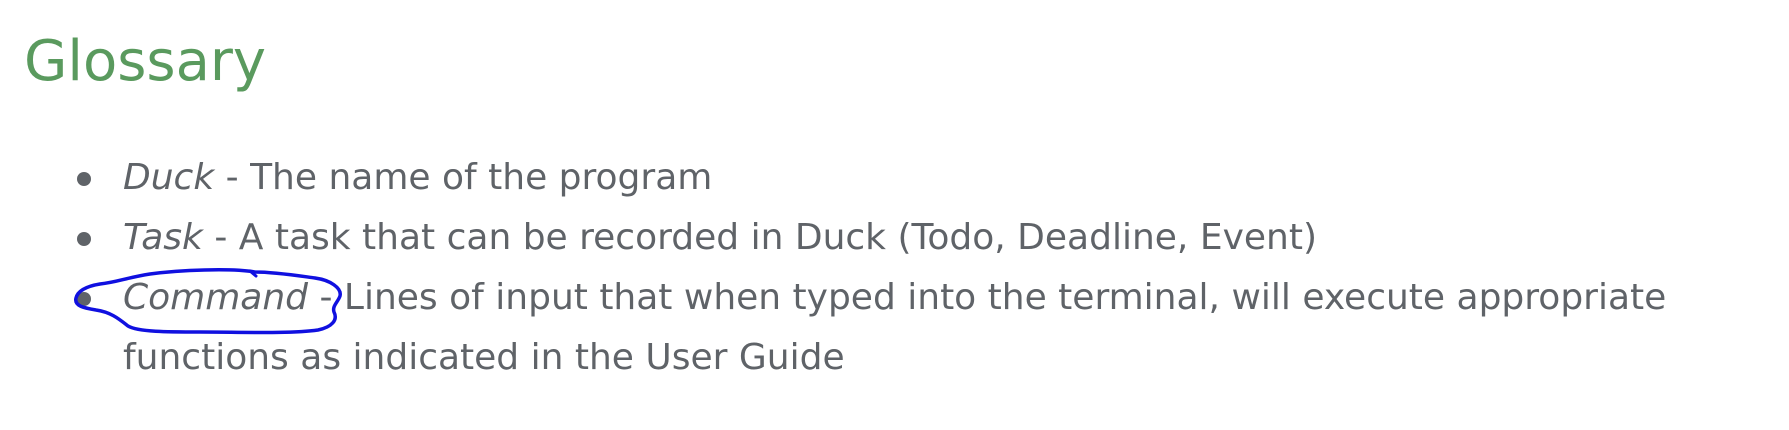  Describe the element at coordinates (163, 237) in the screenshot. I see `glossary-term: Task` at that location.